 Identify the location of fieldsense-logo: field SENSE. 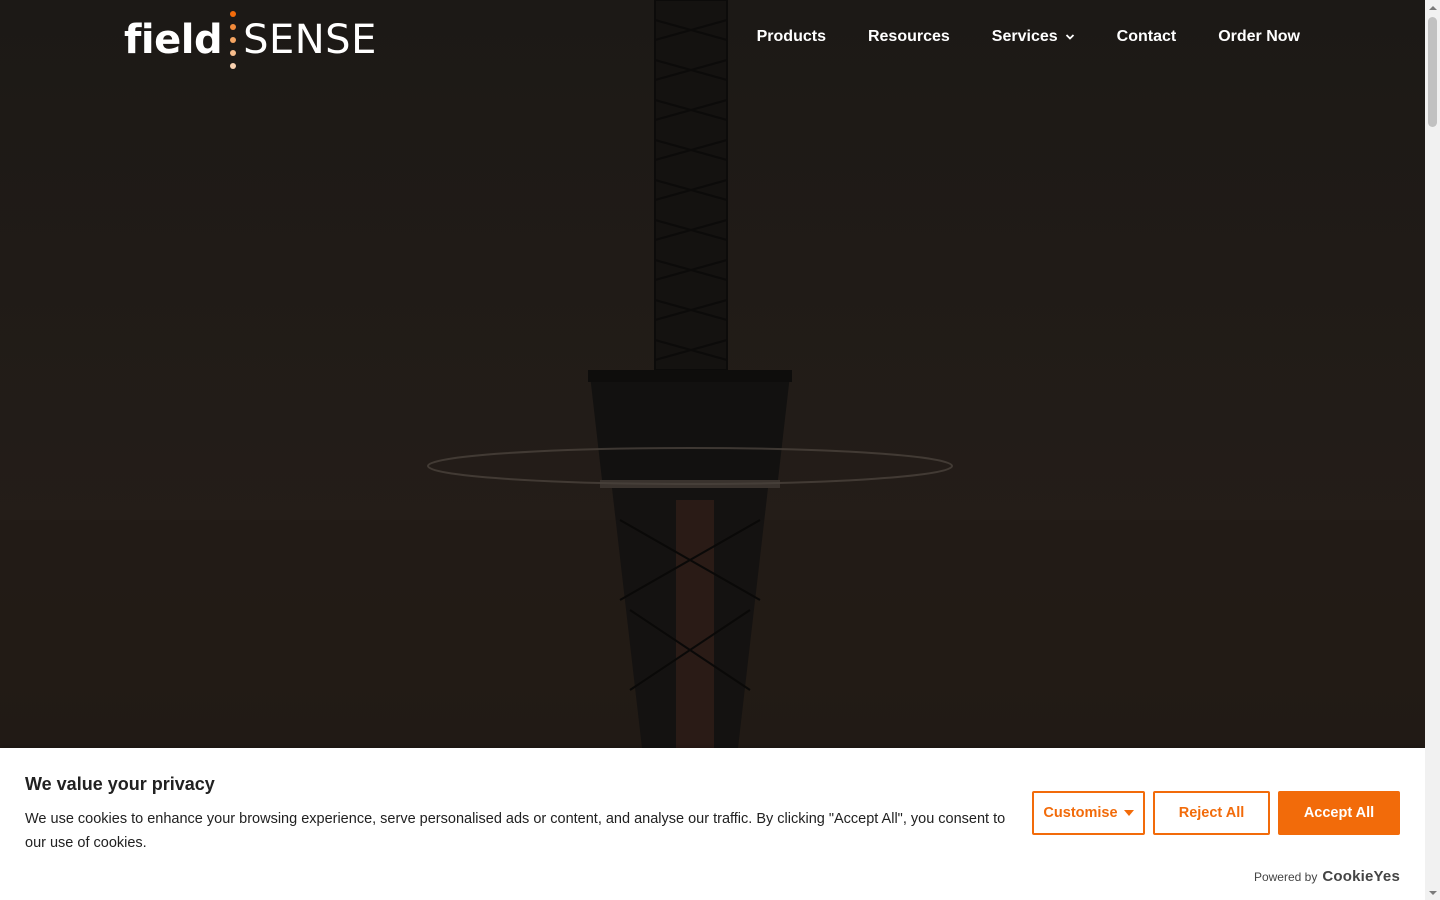
(250, 40).